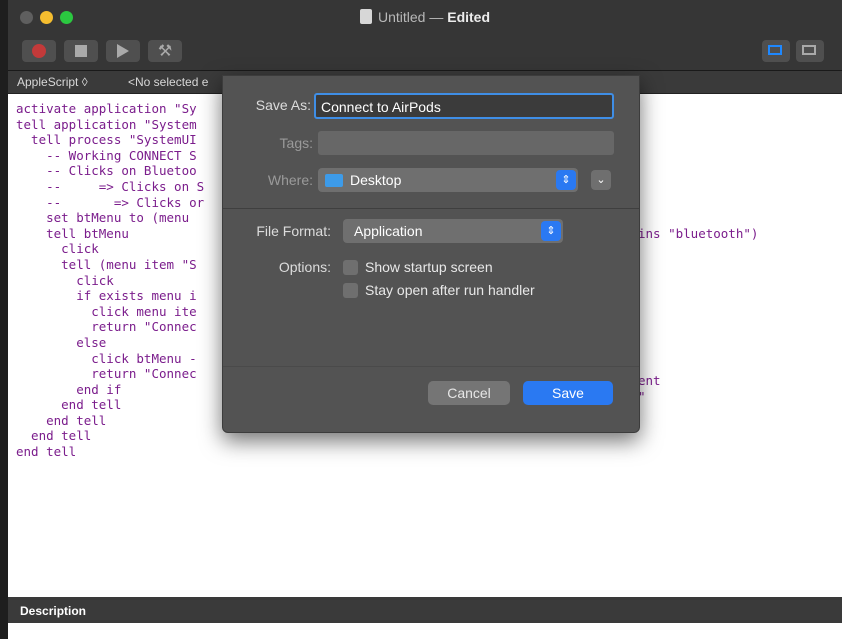  Describe the element at coordinates (293, 231) in the screenshot. I see `file-format-label: File Format:` at that location.